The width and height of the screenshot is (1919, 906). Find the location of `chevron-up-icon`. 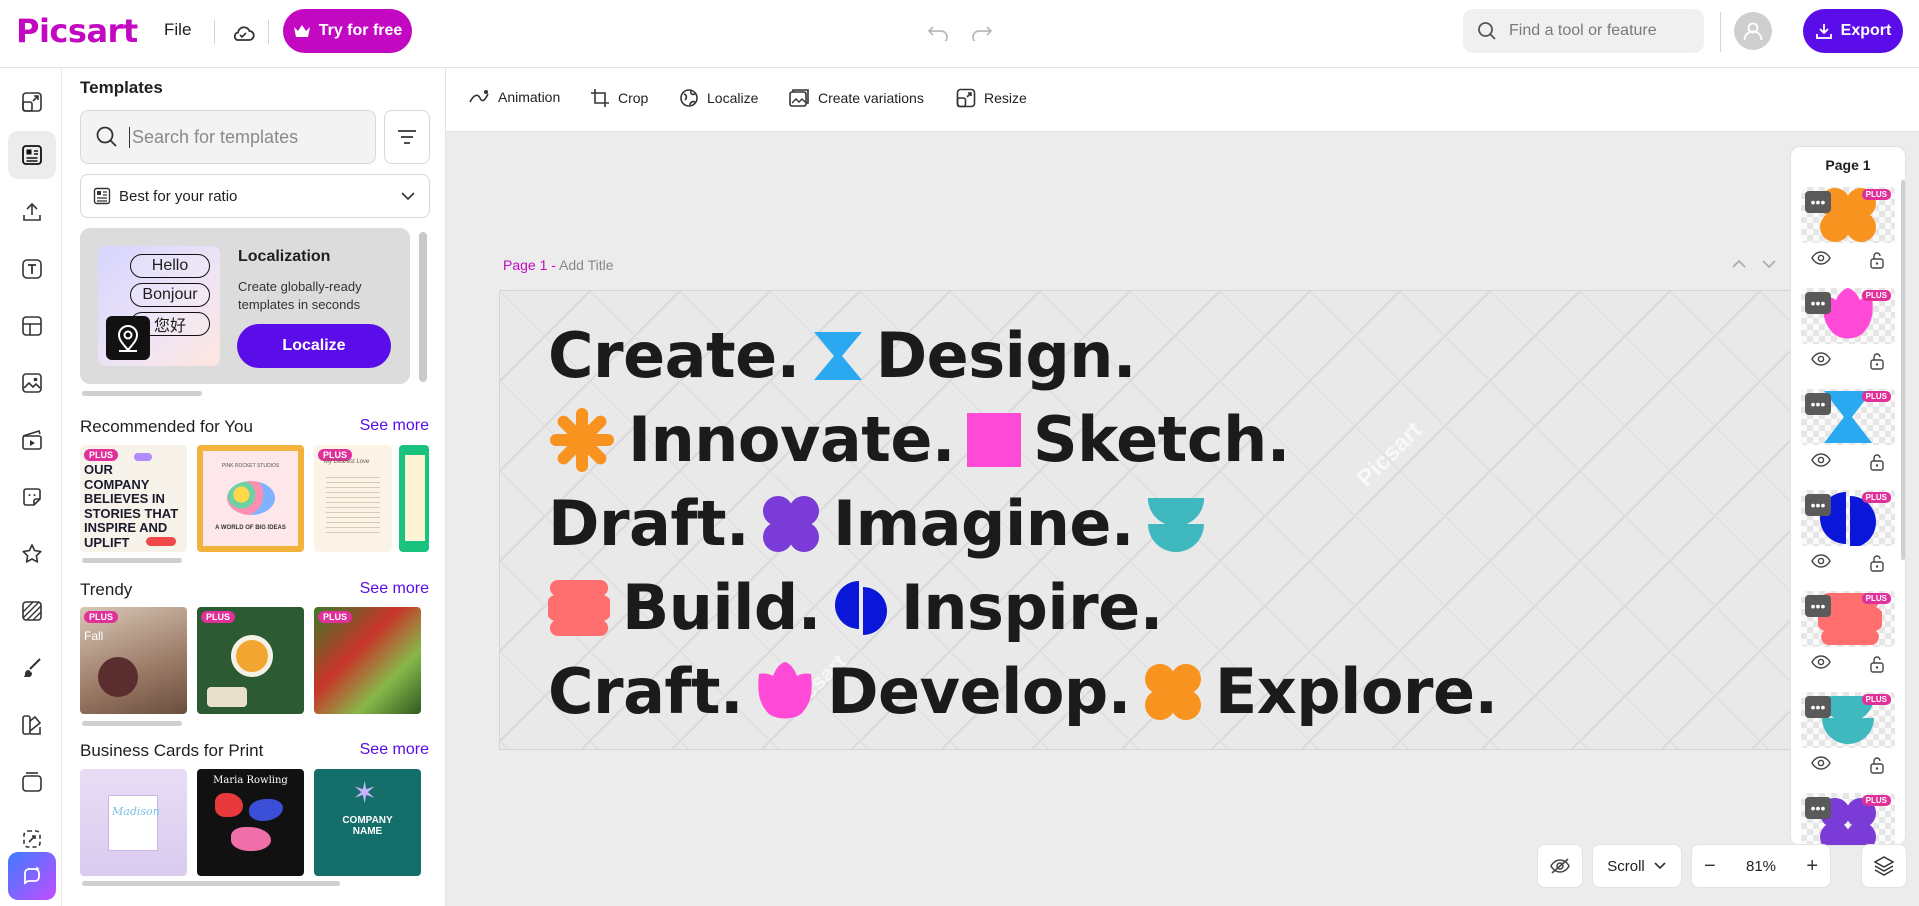

chevron-up-icon is located at coordinates (1739, 264).